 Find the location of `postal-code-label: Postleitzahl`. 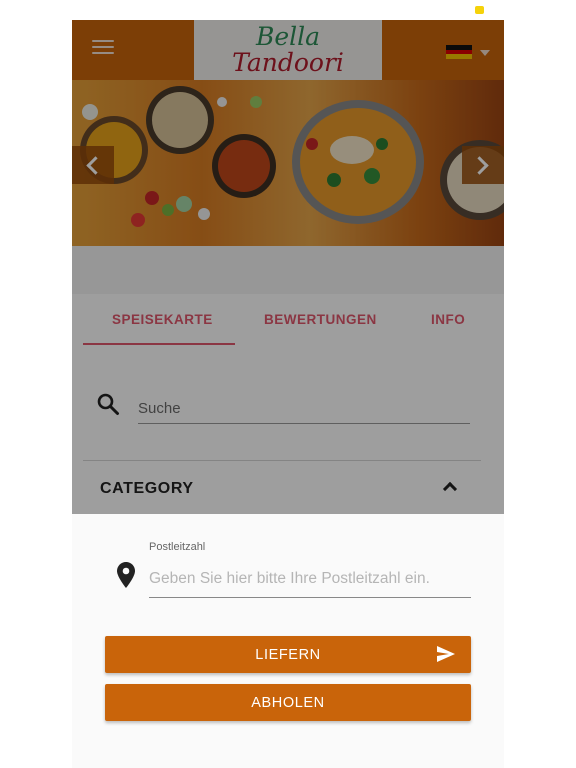

postal-code-label: Postleitzahl is located at coordinates (177, 547).